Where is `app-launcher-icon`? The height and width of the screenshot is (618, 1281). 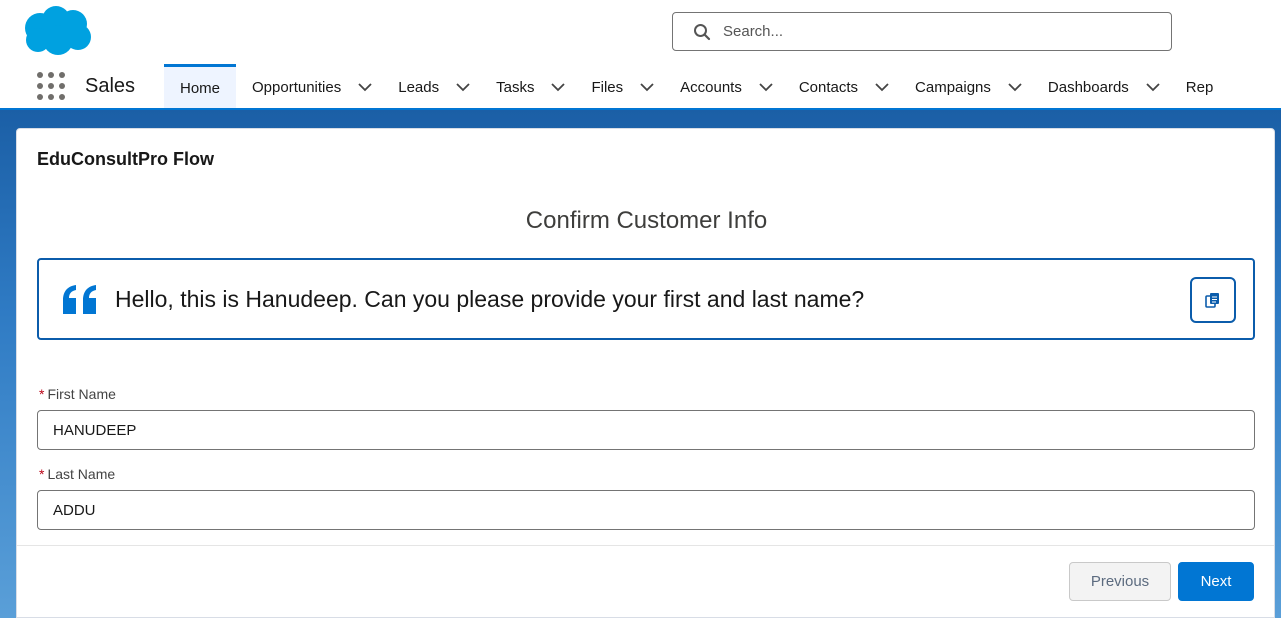 app-launcher-icon is located at coordinates (51, 86).